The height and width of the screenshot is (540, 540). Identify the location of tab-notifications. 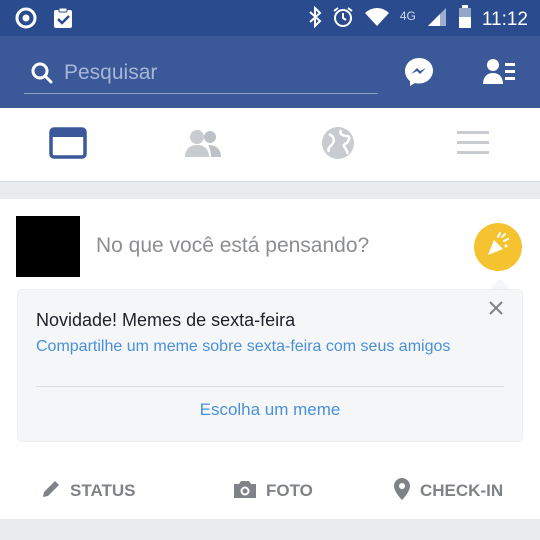
(337, 145).